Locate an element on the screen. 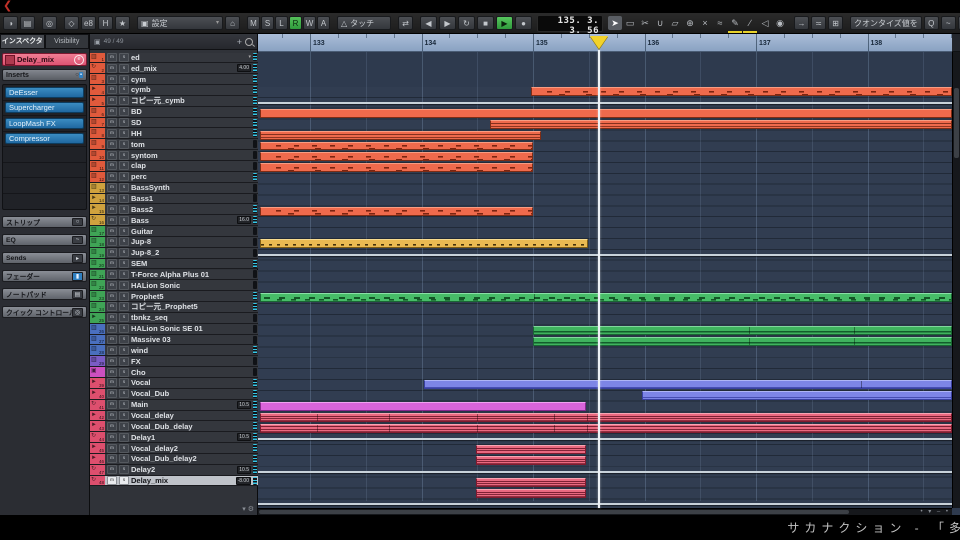 This screenshot has width=960, height=540. track-row-Vocal_delay: ► 42 m s Vocal_delay is located at coordinates (174, 416).